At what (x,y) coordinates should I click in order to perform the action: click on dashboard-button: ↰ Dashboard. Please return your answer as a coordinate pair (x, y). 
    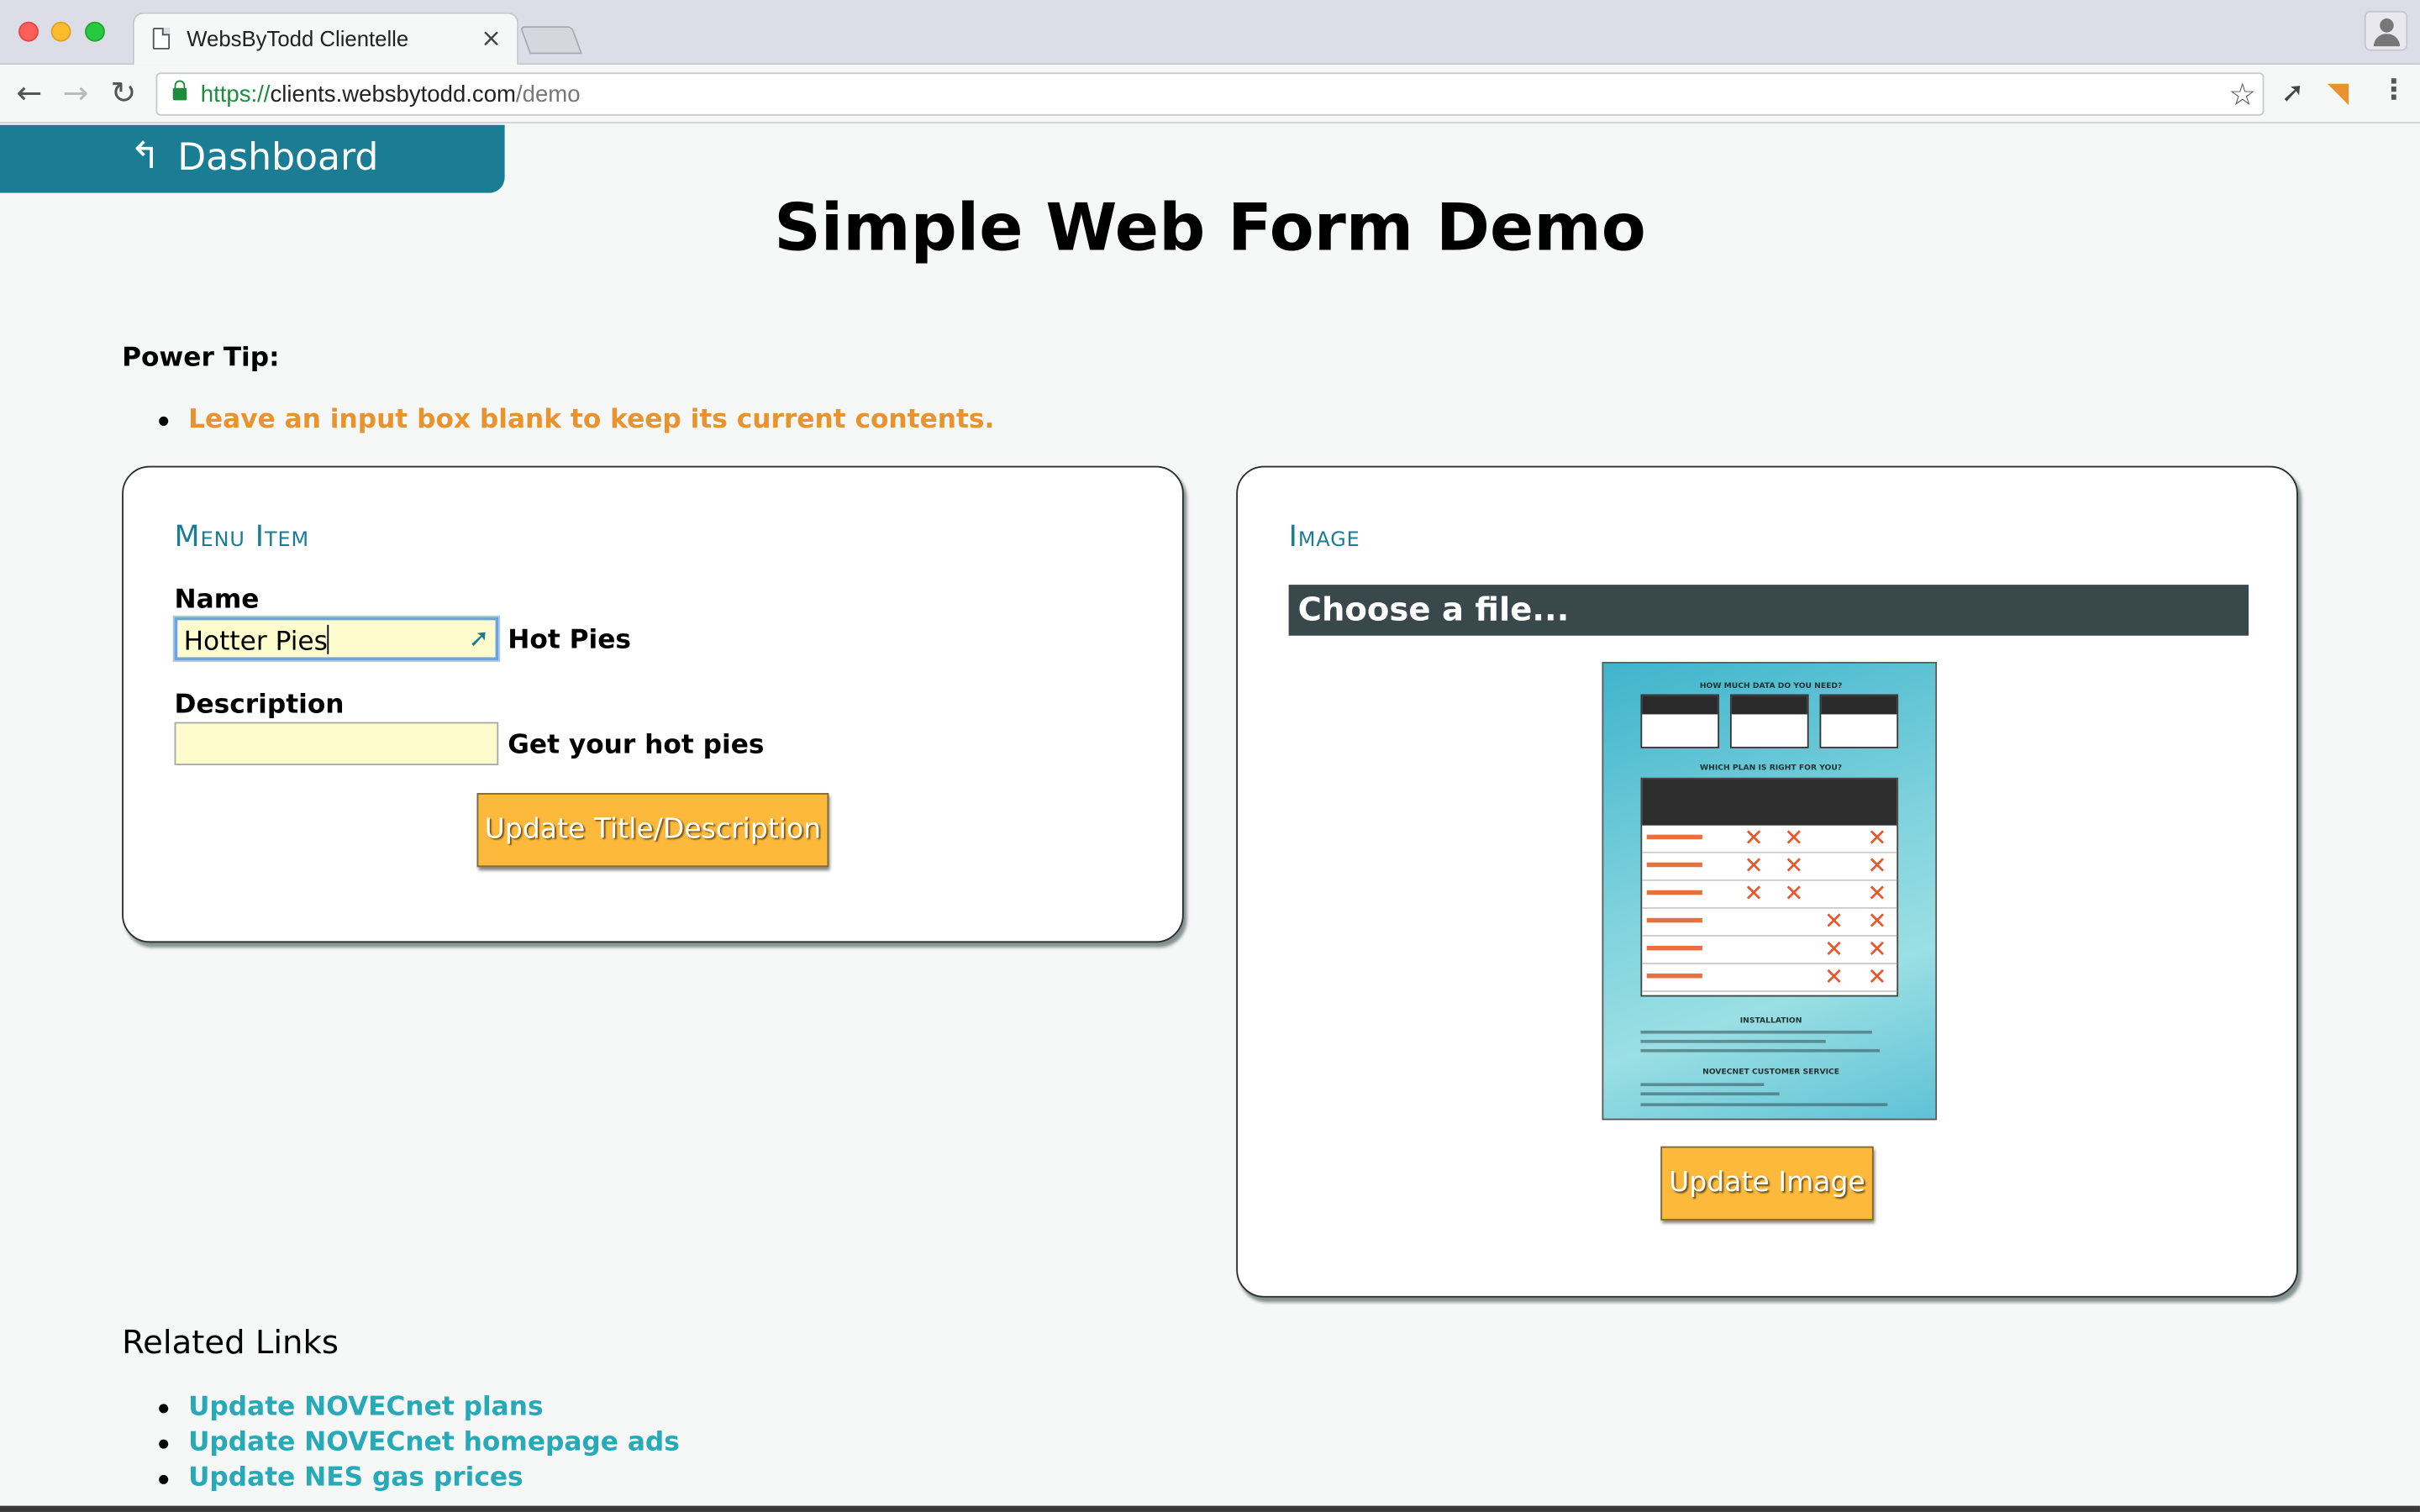
    Looking at the image, I should click on (253, 158).